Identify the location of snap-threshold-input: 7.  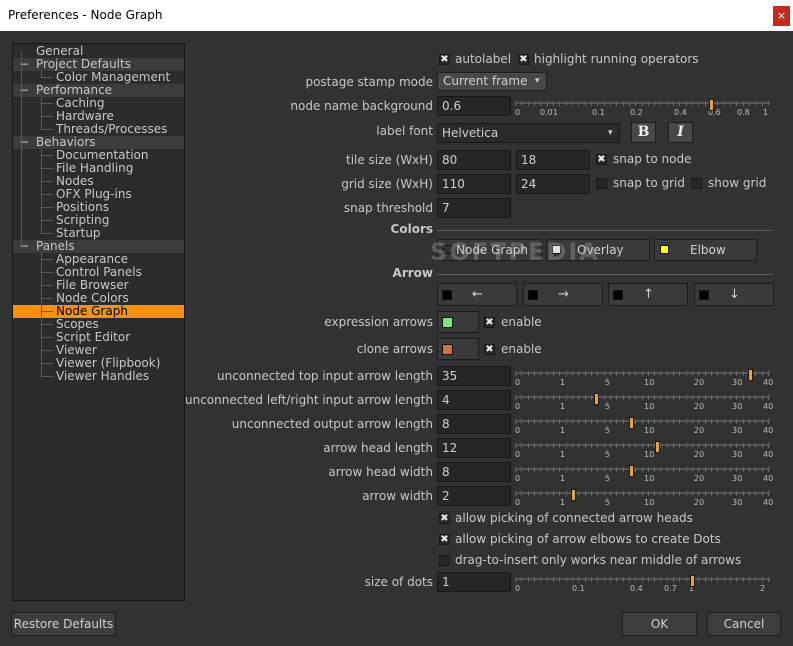
(474, 208).